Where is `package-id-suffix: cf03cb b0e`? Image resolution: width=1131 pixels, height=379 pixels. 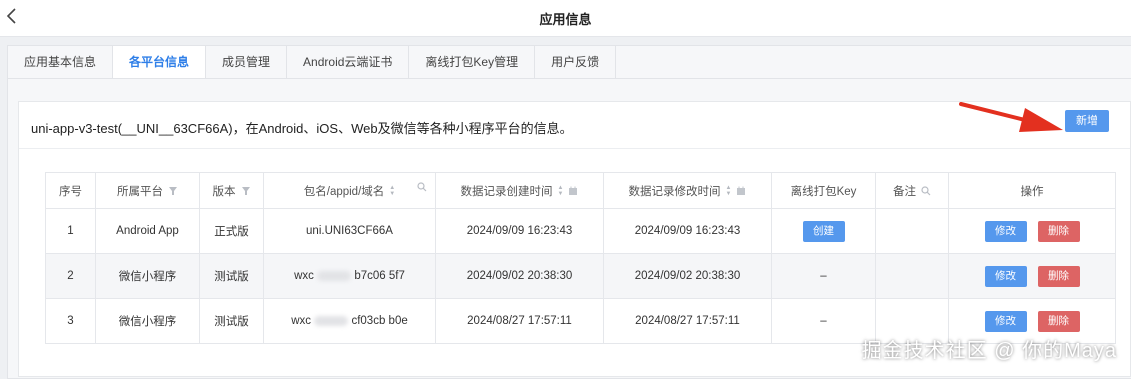
package-id-suffix: cf03cb b0e is located at coordinates (379, 321).